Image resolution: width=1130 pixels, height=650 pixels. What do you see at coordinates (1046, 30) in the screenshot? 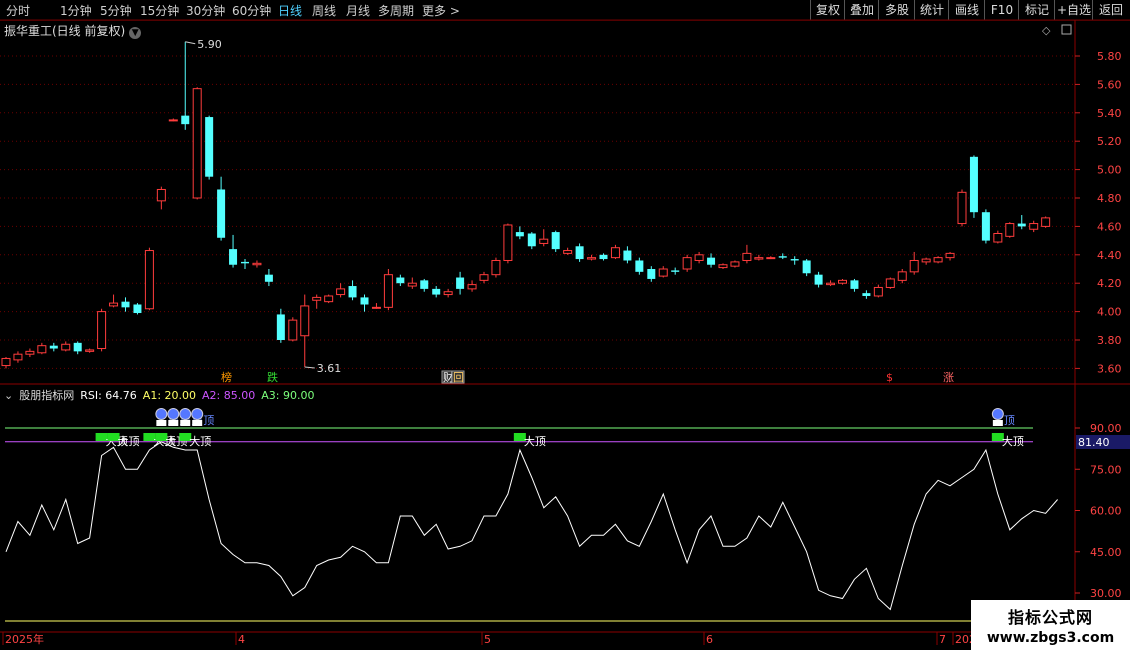
I see `diamond-icon: ◇` at bounding box center [1046, 30].